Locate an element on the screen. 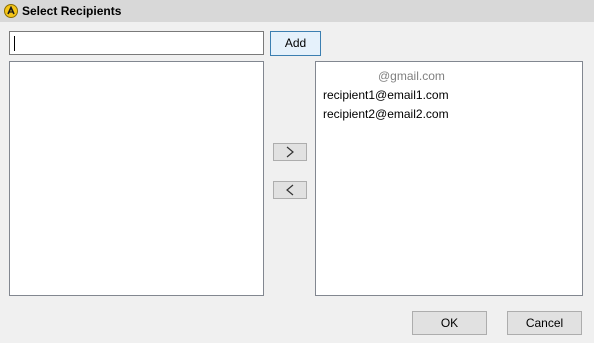 This screenshot has width=594, height=343. list-item: recipient2@email2.com is located at coordinates (449, 114).